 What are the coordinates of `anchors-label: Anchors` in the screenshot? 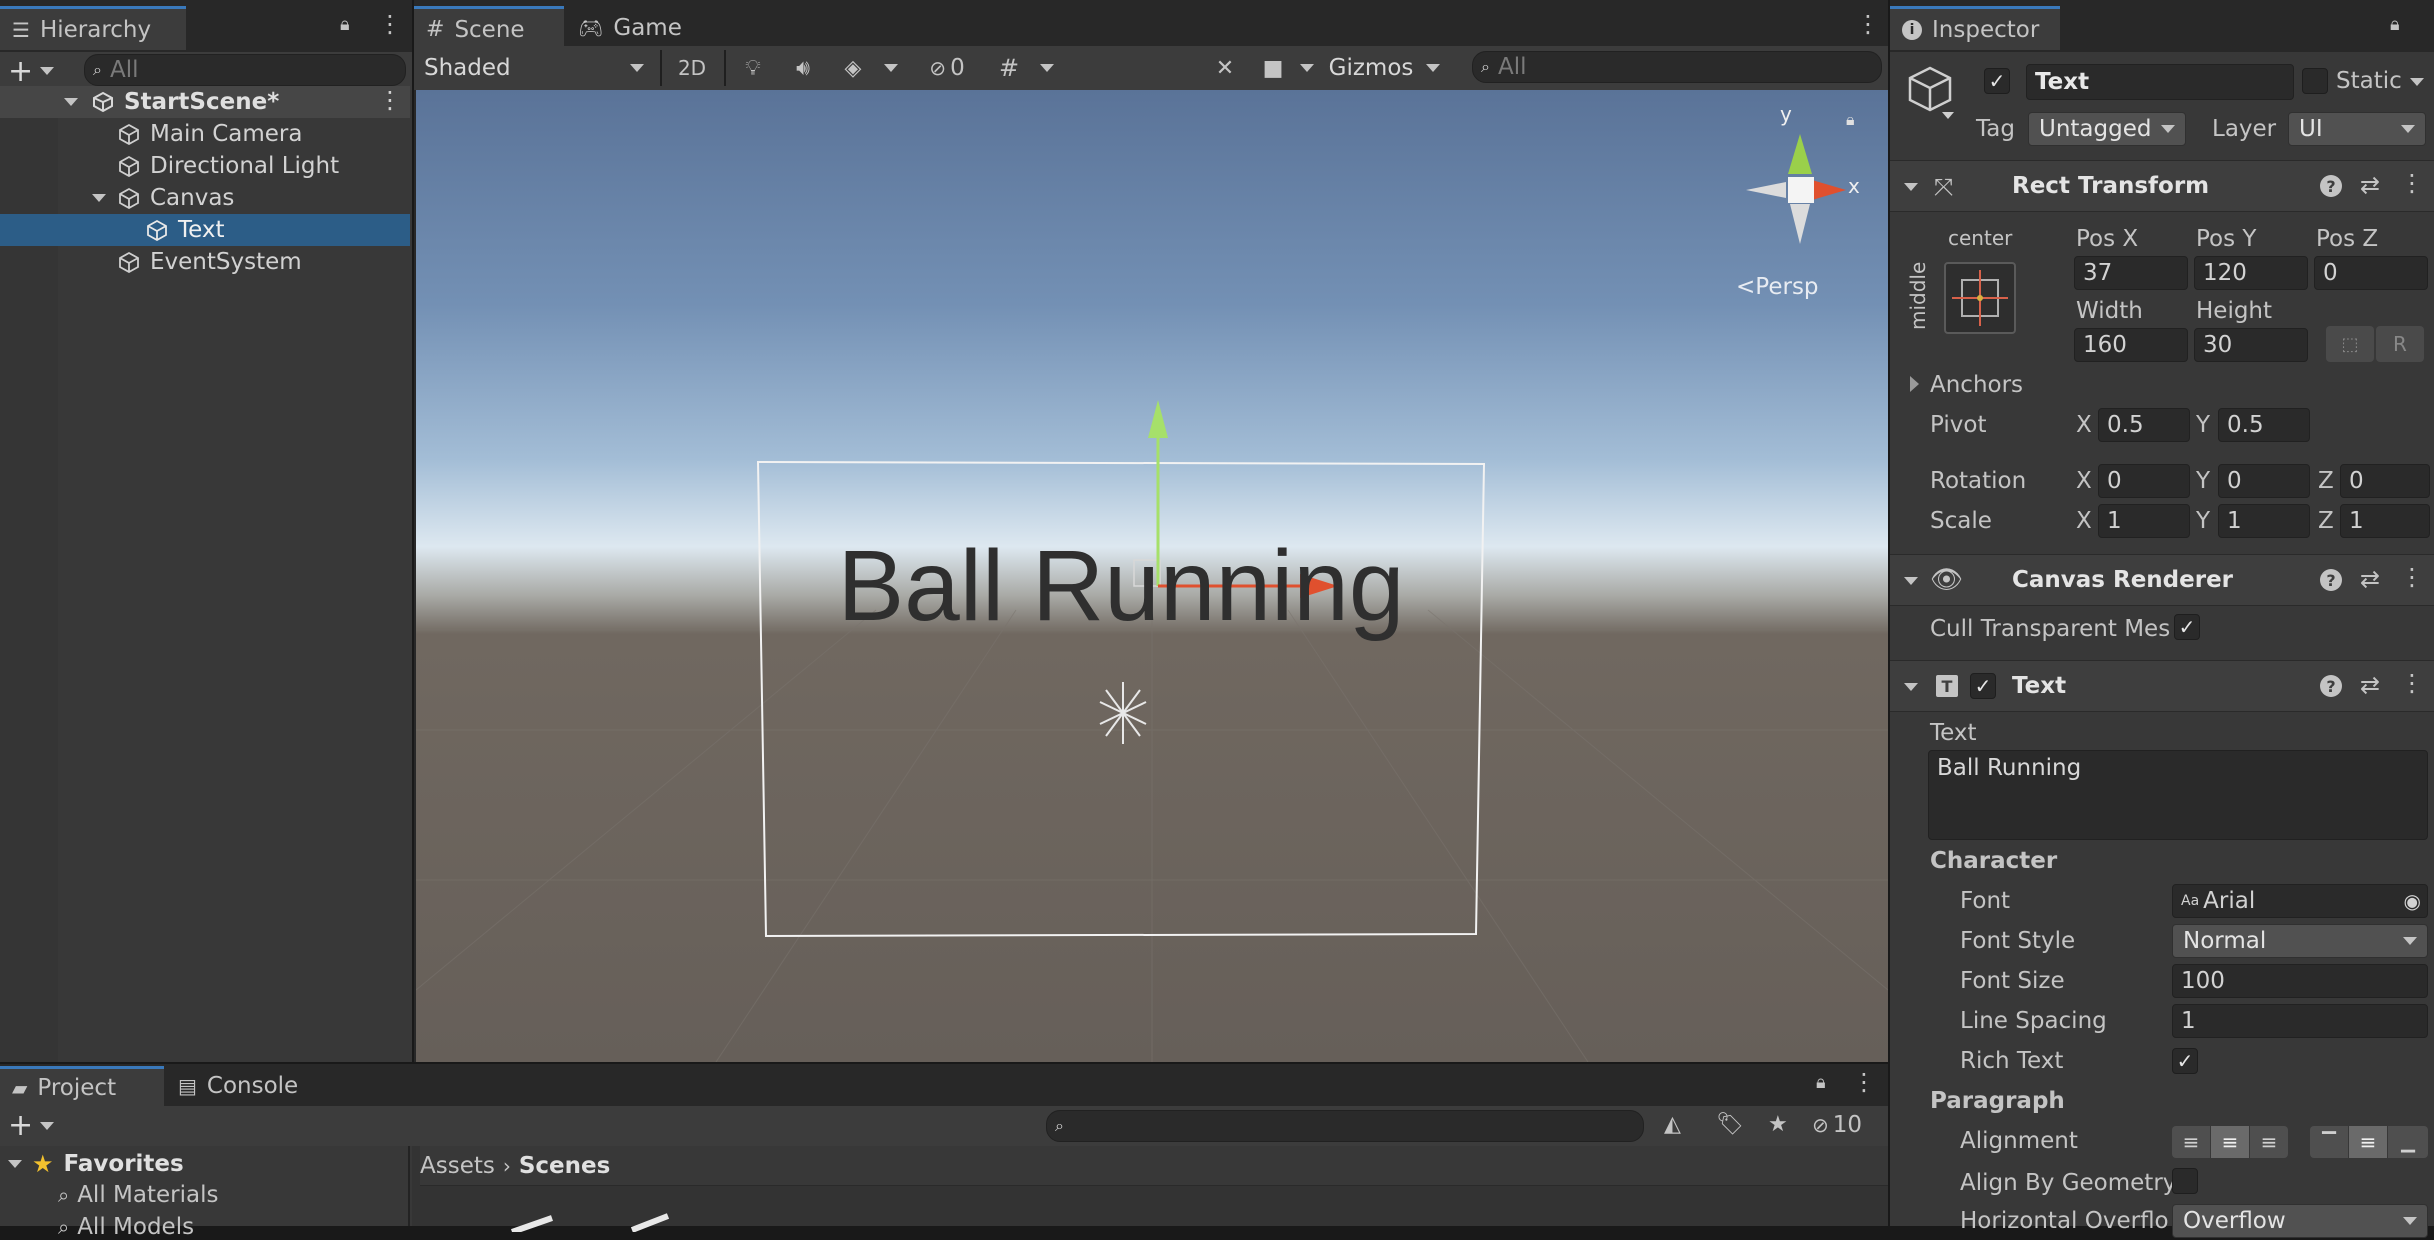 It's located at (1976, 385).